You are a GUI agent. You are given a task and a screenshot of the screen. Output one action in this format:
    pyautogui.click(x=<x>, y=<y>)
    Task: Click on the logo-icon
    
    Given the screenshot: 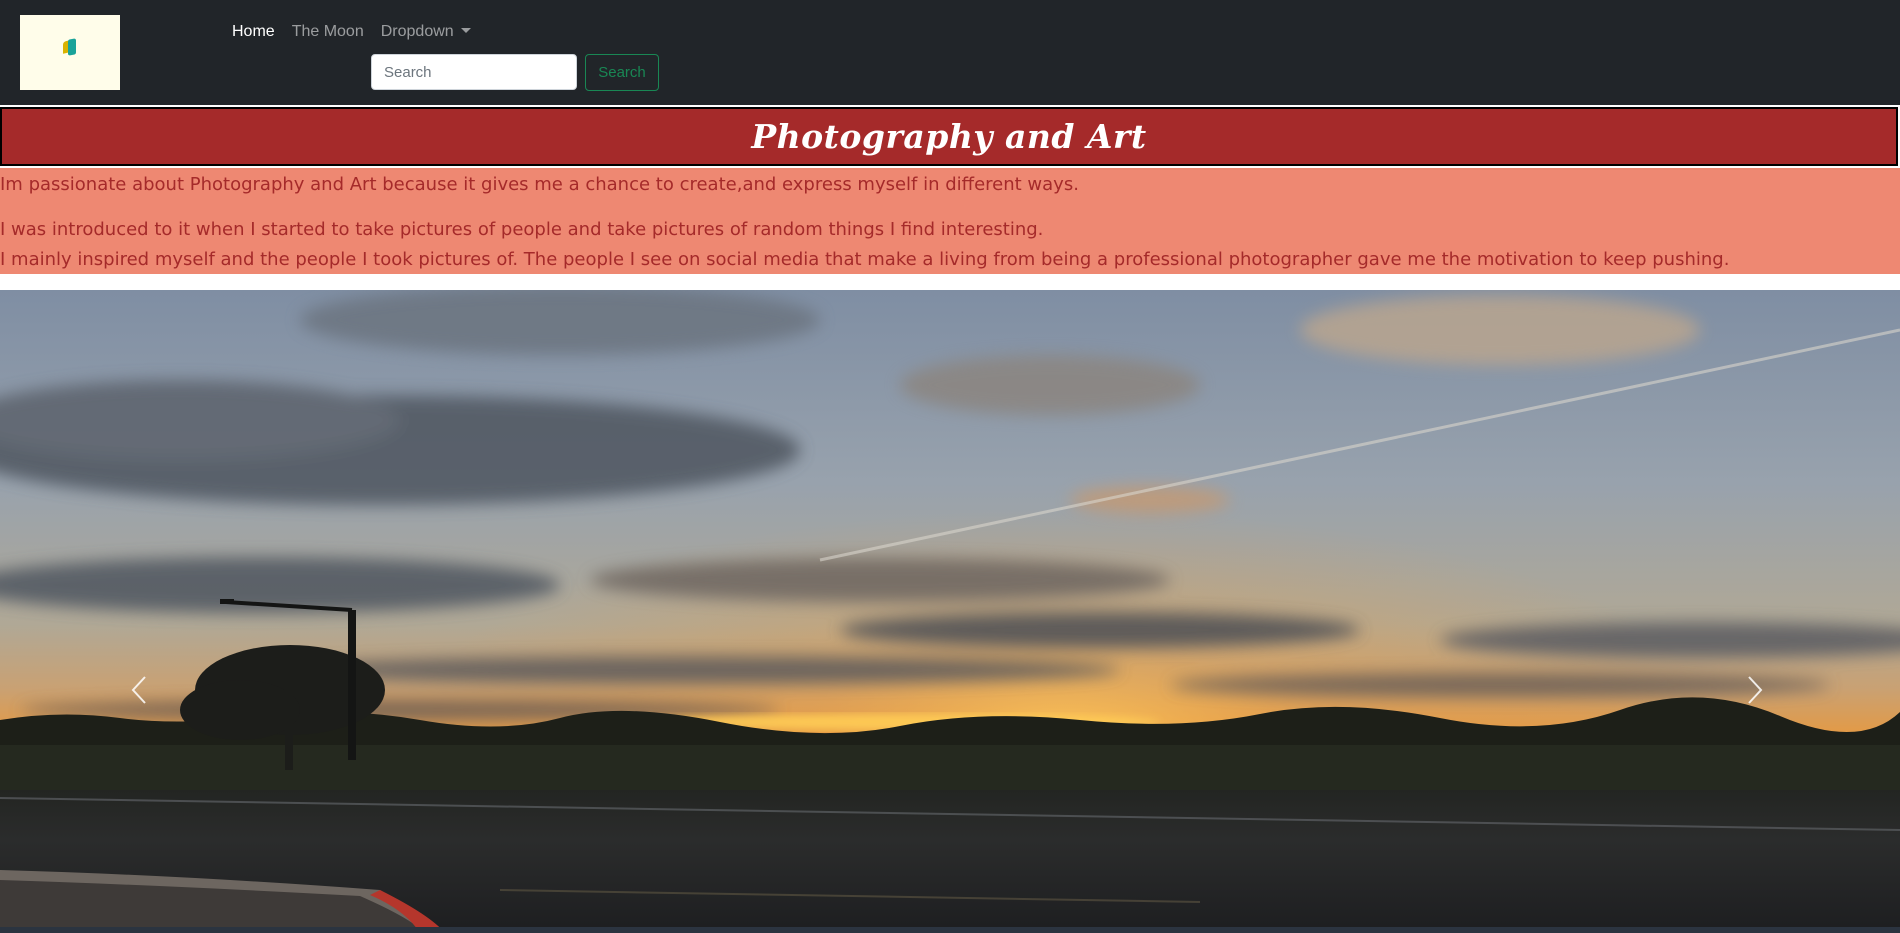 What is the action you would take?
    pyautogui.click(x=70, y=47)
    